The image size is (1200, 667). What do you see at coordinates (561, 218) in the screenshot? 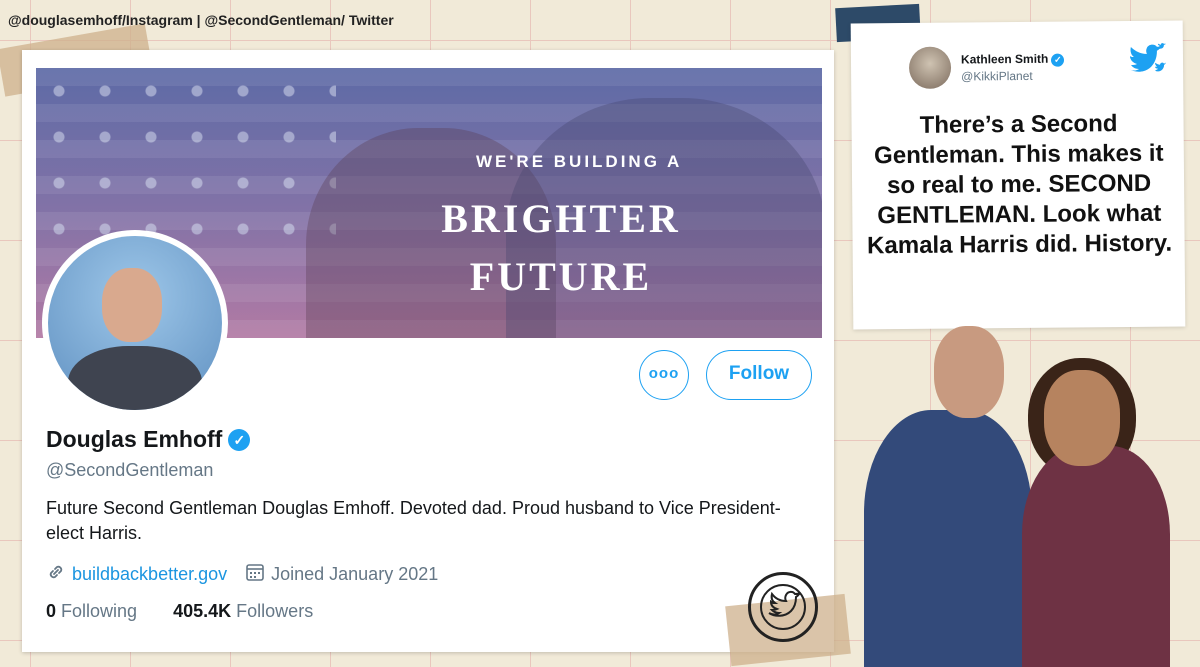
I see `banner-headline-line: BRIGHTER` at bounding box center [561, 218].